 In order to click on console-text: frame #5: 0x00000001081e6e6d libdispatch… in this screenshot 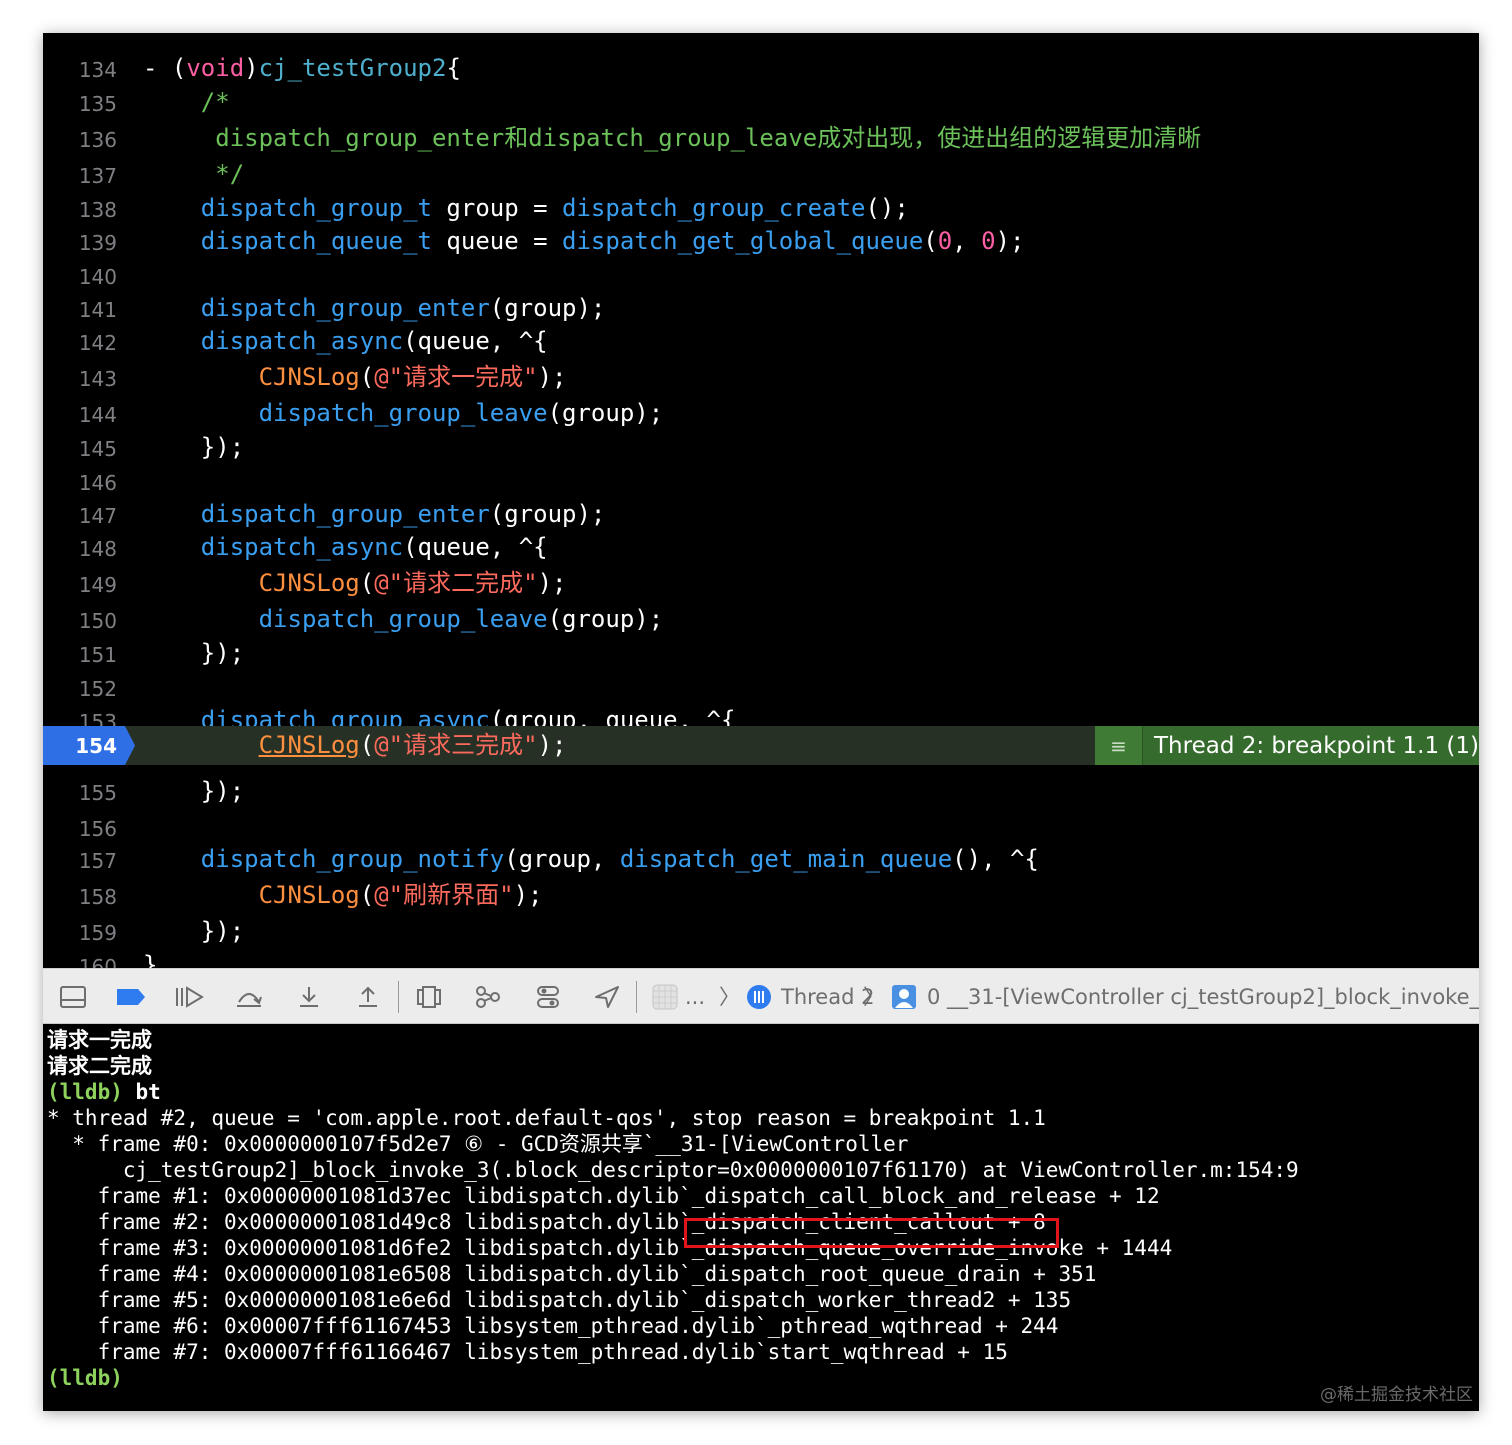, I will do `click(559, 1300)`.